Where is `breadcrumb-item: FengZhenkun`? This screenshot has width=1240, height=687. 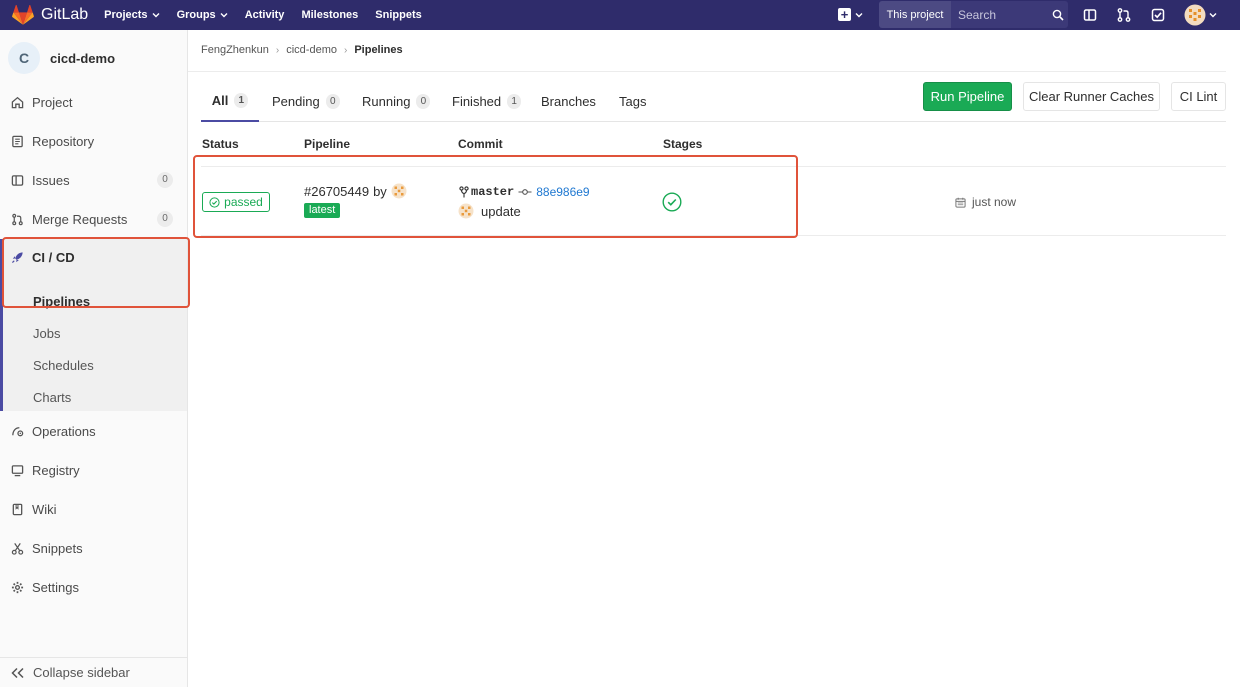 breadcrumb-item: FengZhenkun is located at coordinates (235, 50).